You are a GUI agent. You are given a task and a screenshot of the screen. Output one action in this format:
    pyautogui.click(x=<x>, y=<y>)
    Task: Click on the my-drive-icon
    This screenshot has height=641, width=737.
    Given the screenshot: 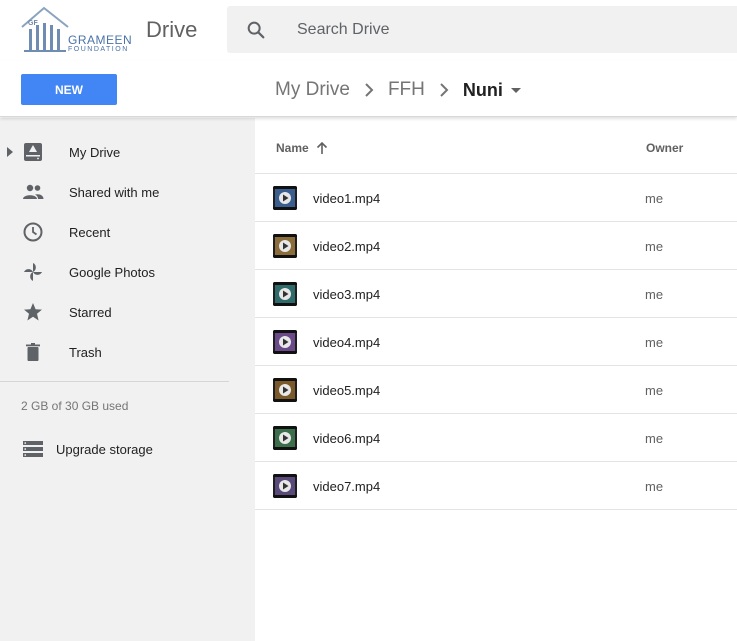 What is the action you would take?
    pyautogui.click(x=33, y=152)
    